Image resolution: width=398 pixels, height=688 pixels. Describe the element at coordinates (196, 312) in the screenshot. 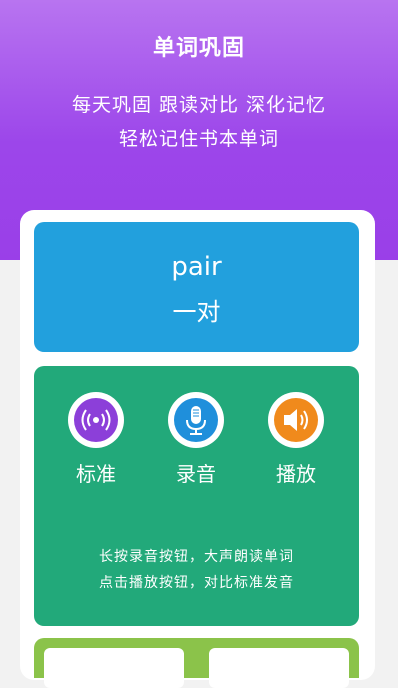

I see `word-meaning: 一对` at that location.